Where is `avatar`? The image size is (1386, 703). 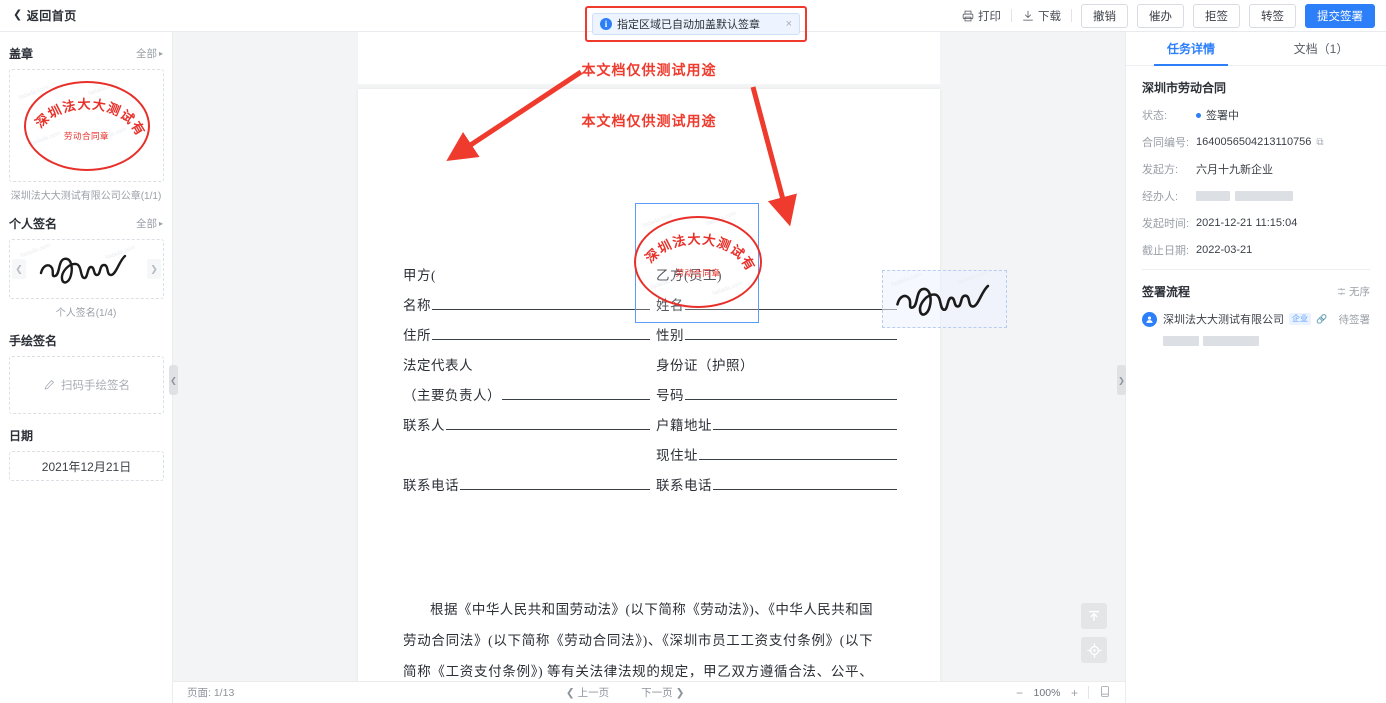 avatar is located at coordinates (1149, 319).